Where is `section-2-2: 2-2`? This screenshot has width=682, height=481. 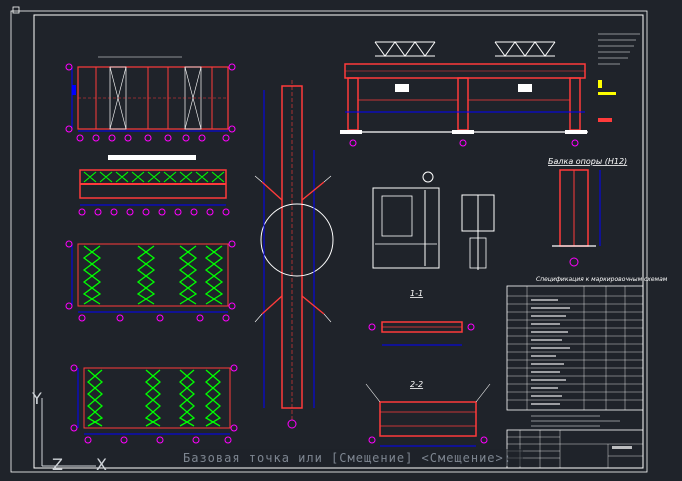
section-2-2: 2-2 is located at coordinates (428, 413).